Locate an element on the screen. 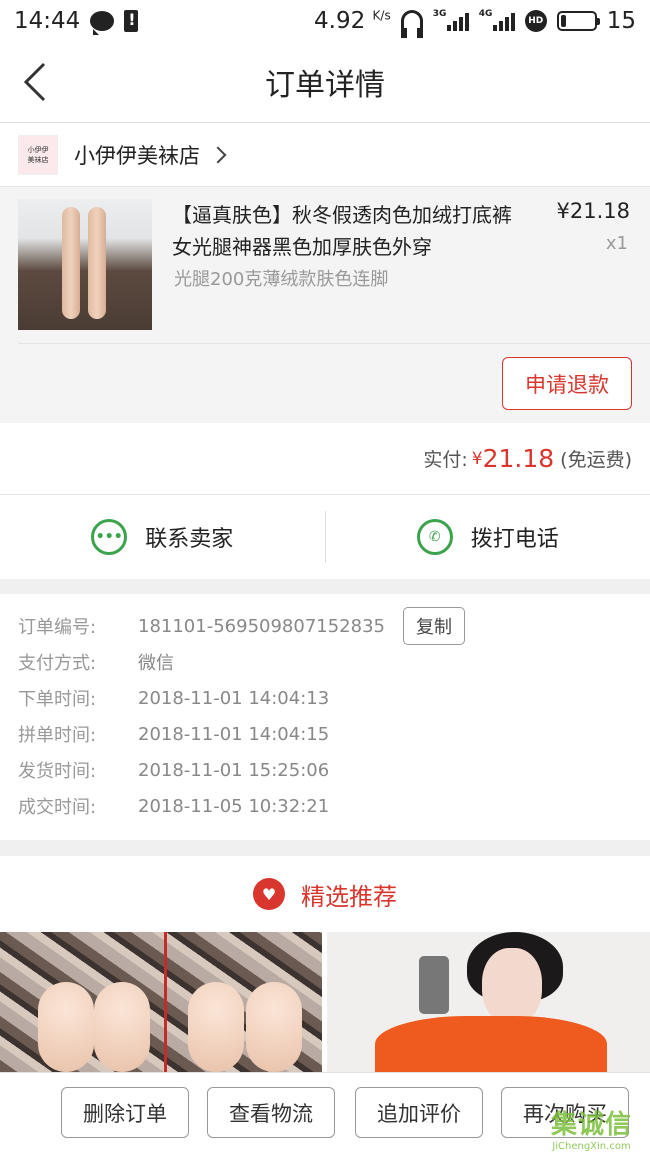  contact-seller-button: ••• 联系卖家 is located at coordinates (162, 537).